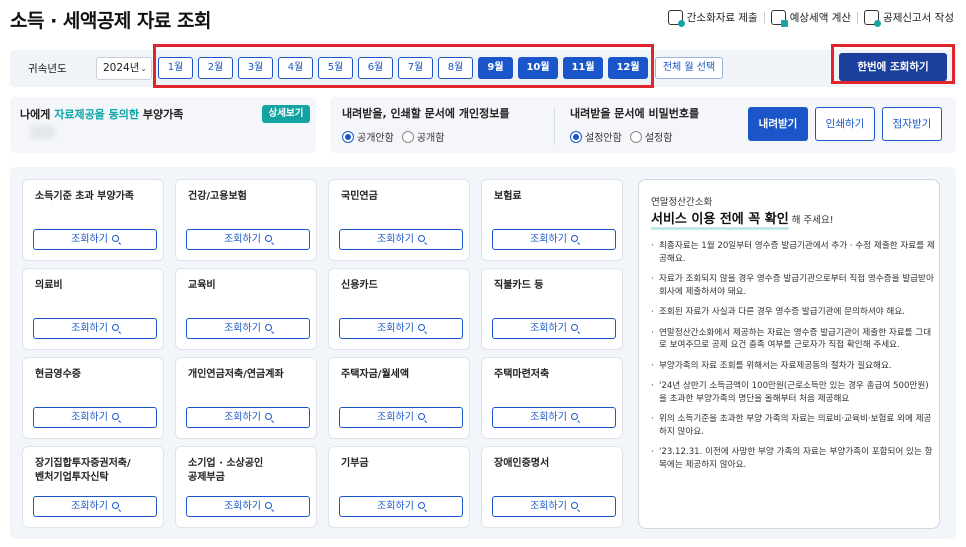  I want to click on estimated-tax-link: 예상세액 계산, so click(811, 18).